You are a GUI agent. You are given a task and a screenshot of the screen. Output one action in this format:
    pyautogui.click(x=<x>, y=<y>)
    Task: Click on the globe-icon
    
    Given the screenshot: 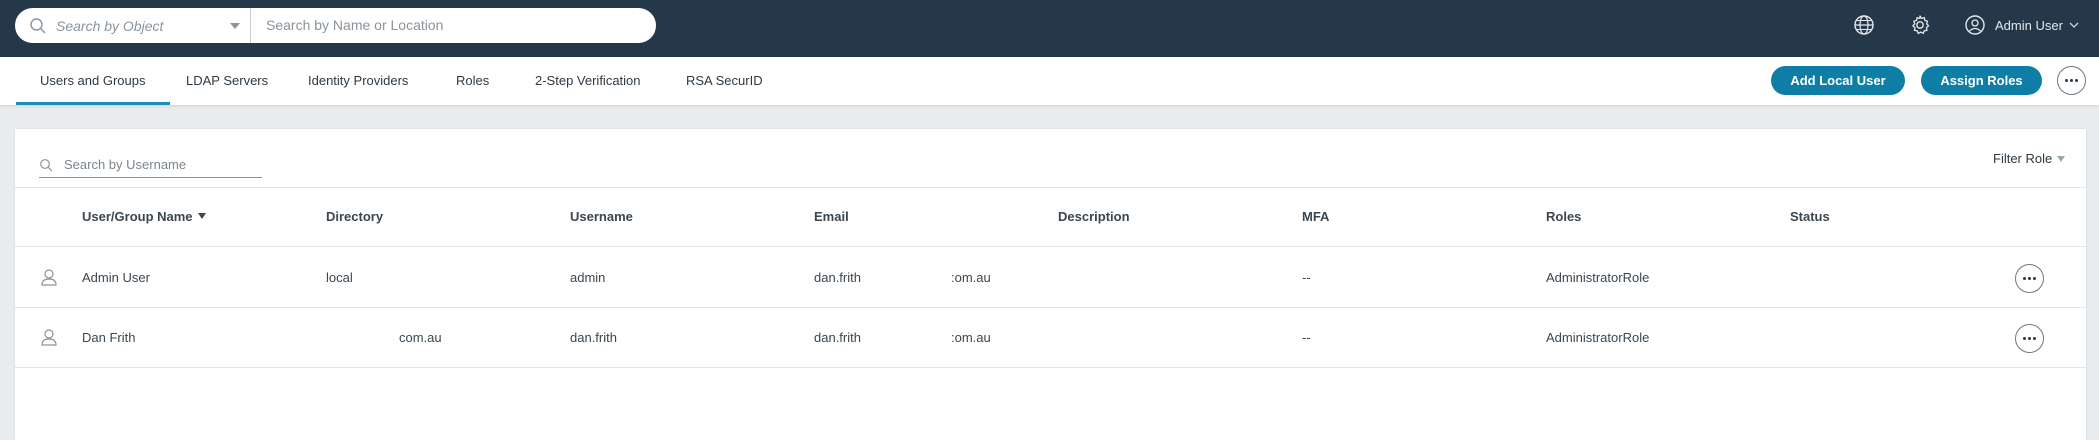 What is the action you would take?
    pyautogui.click(x=1864, y=25)
    